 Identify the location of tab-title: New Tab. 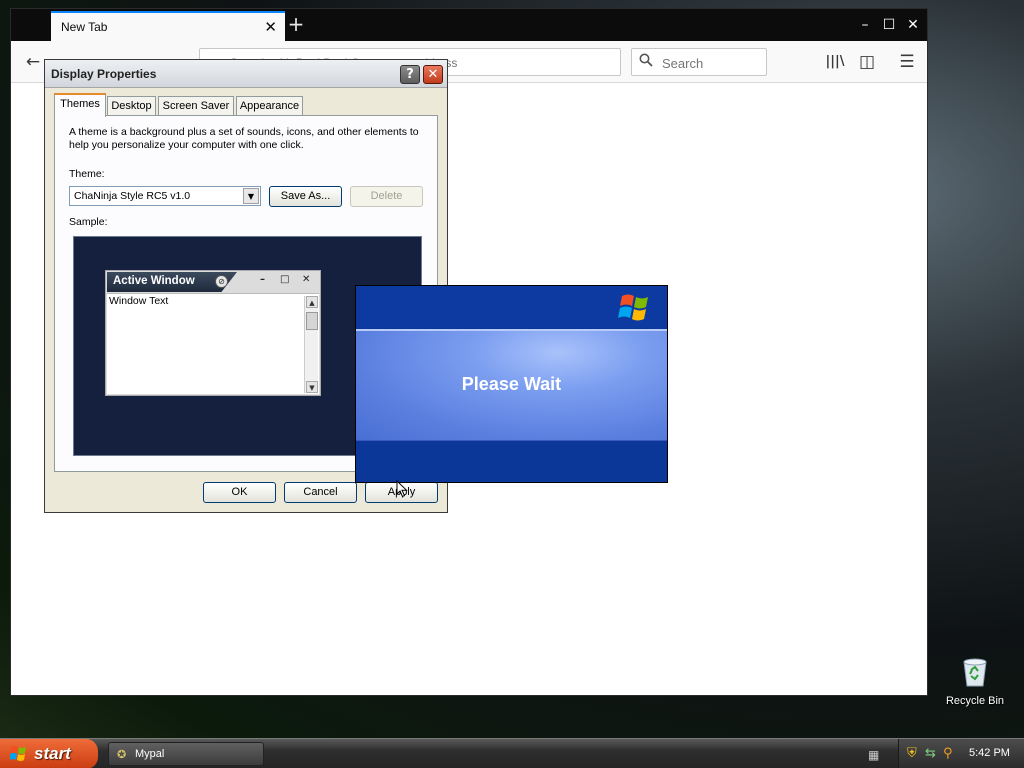
(84, 27).